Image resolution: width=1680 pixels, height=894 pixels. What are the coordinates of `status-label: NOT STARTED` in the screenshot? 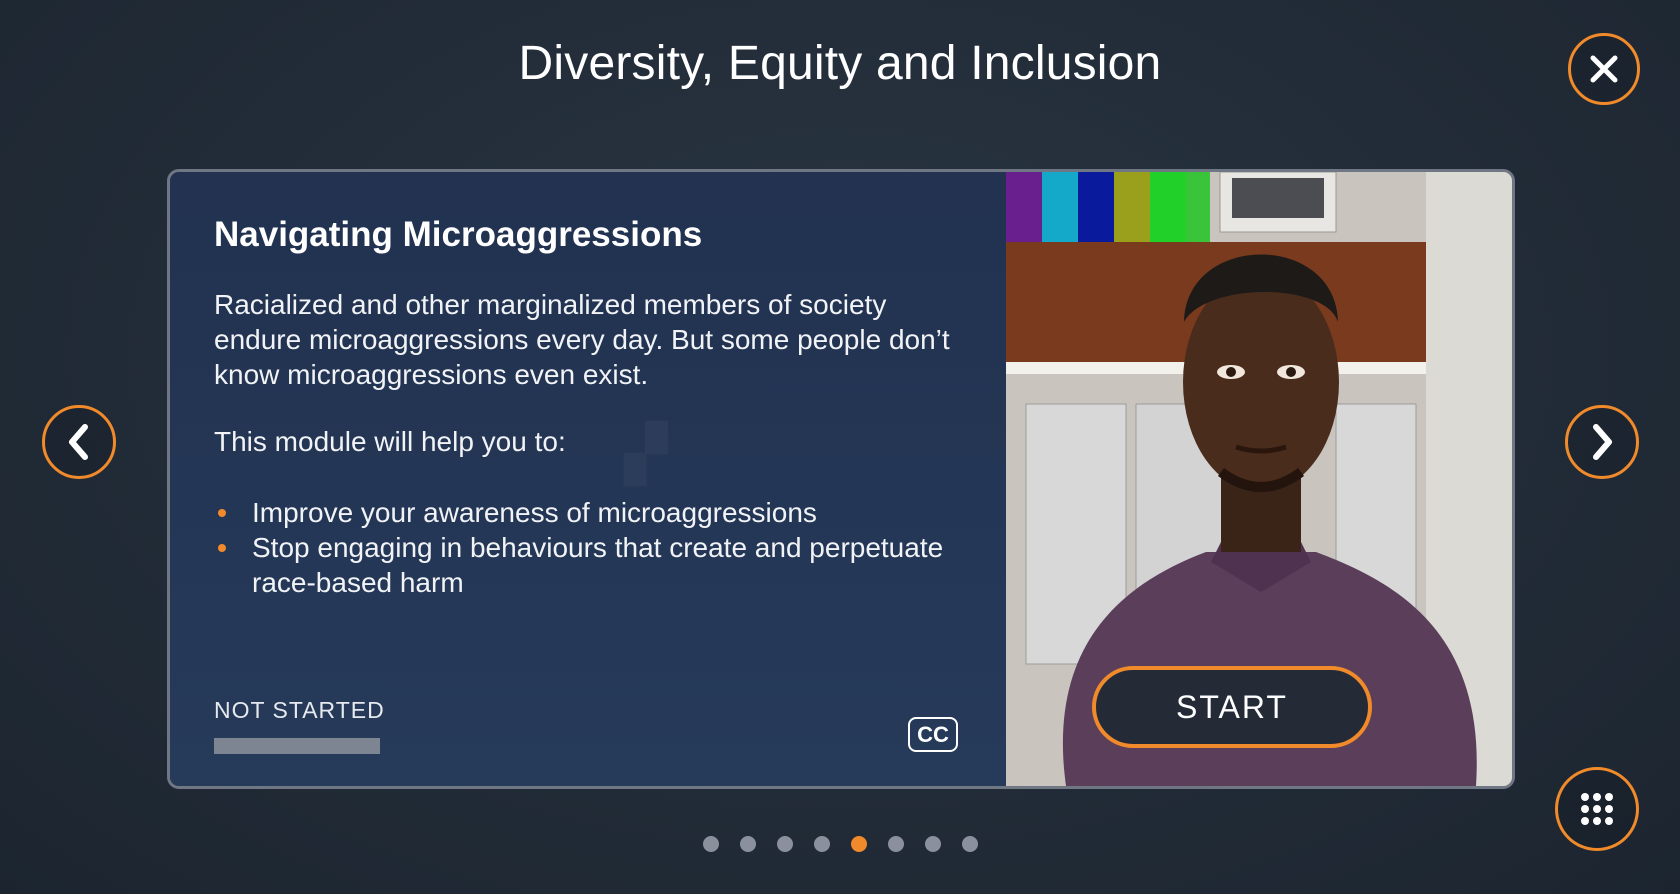 It's located at (299, 710).